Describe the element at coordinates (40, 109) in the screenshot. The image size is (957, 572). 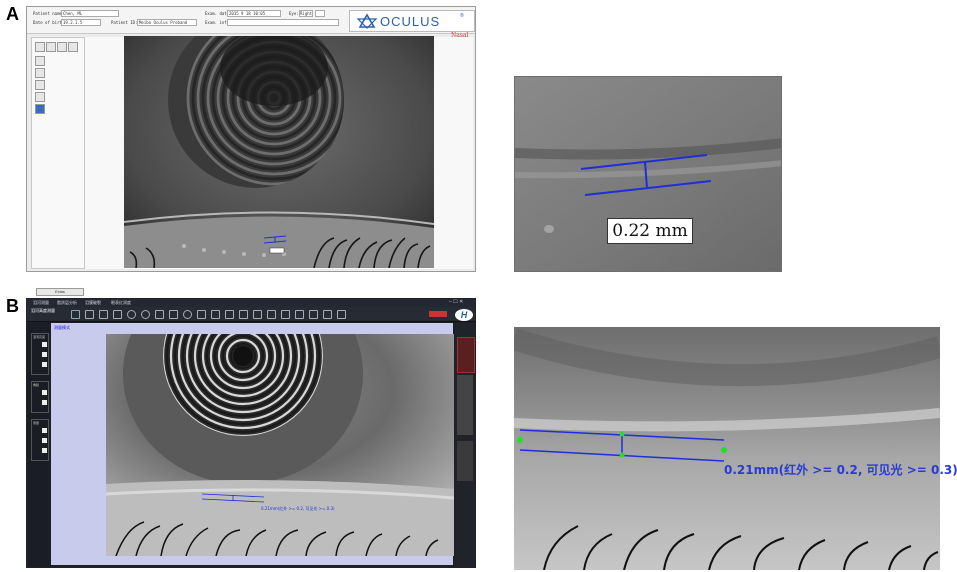
I see `active-tool-icon` at that location.